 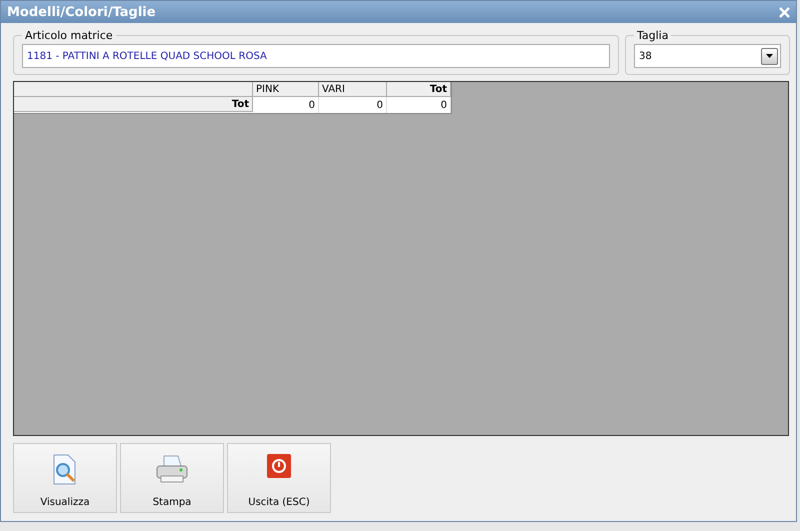 What do you see at coordinates (279, 466) in the screenshot?
I see `power-icon` at bounding box center [279, 466].